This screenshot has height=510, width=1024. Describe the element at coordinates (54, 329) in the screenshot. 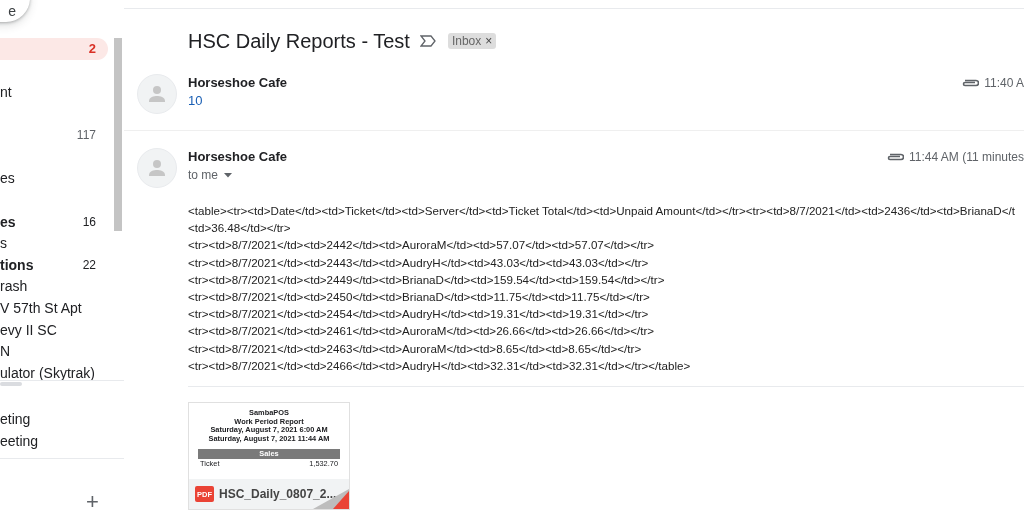

I see `sidebar-item: evy II SC` at that location.